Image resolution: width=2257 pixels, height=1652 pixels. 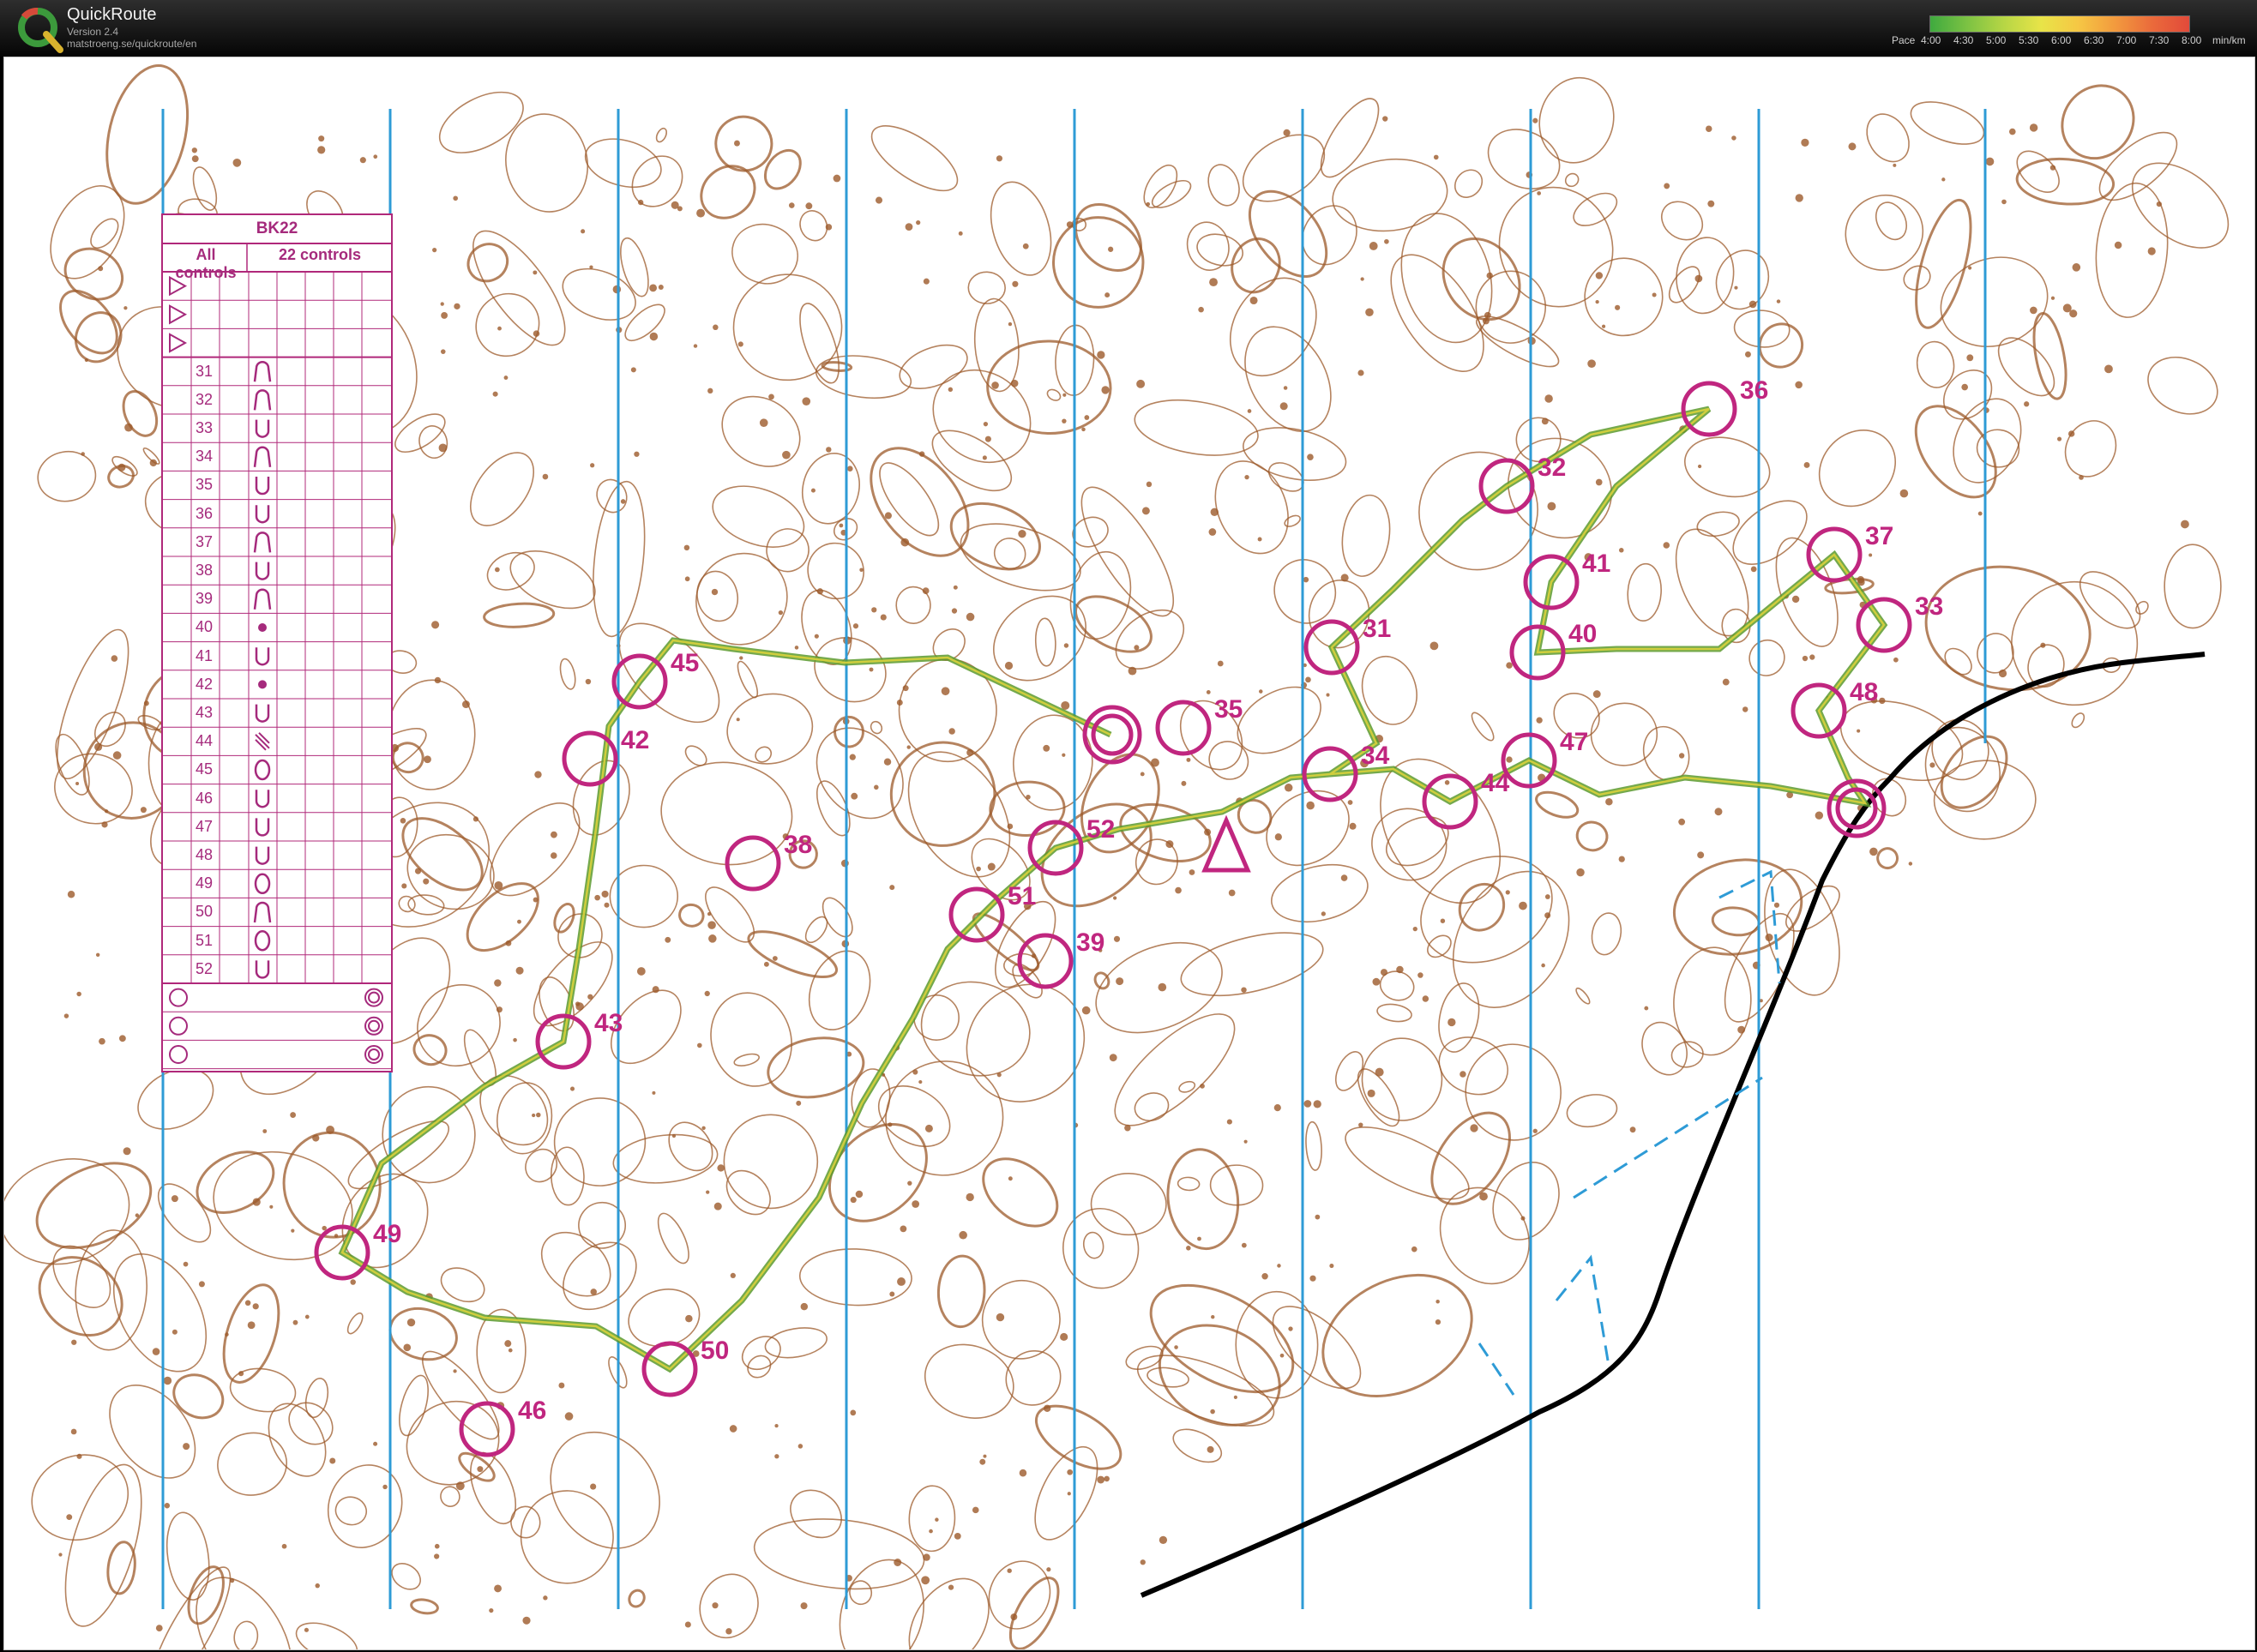 What do you see at coordinates (204, 371) in the screenshot?
I see `control-number: 31` at bounding box center [204, 371].